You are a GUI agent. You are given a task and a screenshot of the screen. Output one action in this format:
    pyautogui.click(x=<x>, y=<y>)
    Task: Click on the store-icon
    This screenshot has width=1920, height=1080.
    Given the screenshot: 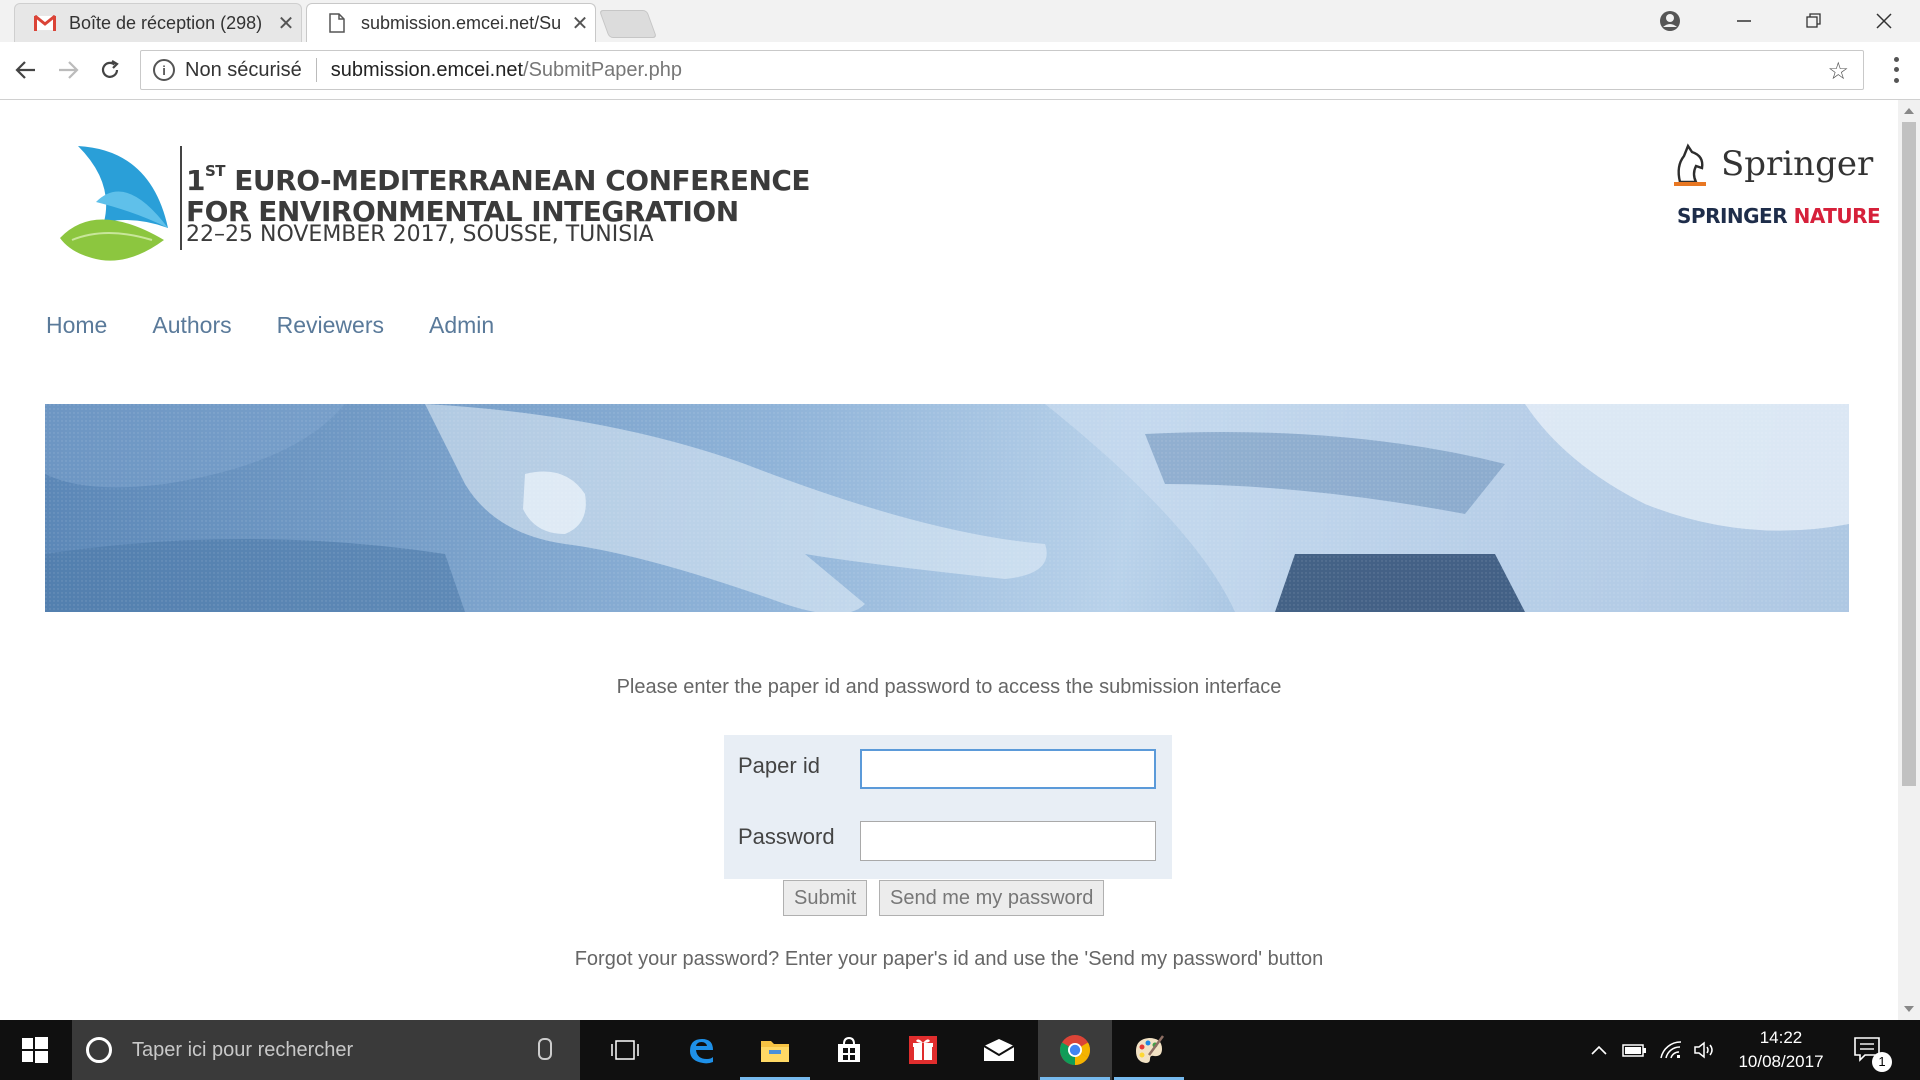 What is the action you would take?
    pyautogui.click(x=849, y=1050)
    